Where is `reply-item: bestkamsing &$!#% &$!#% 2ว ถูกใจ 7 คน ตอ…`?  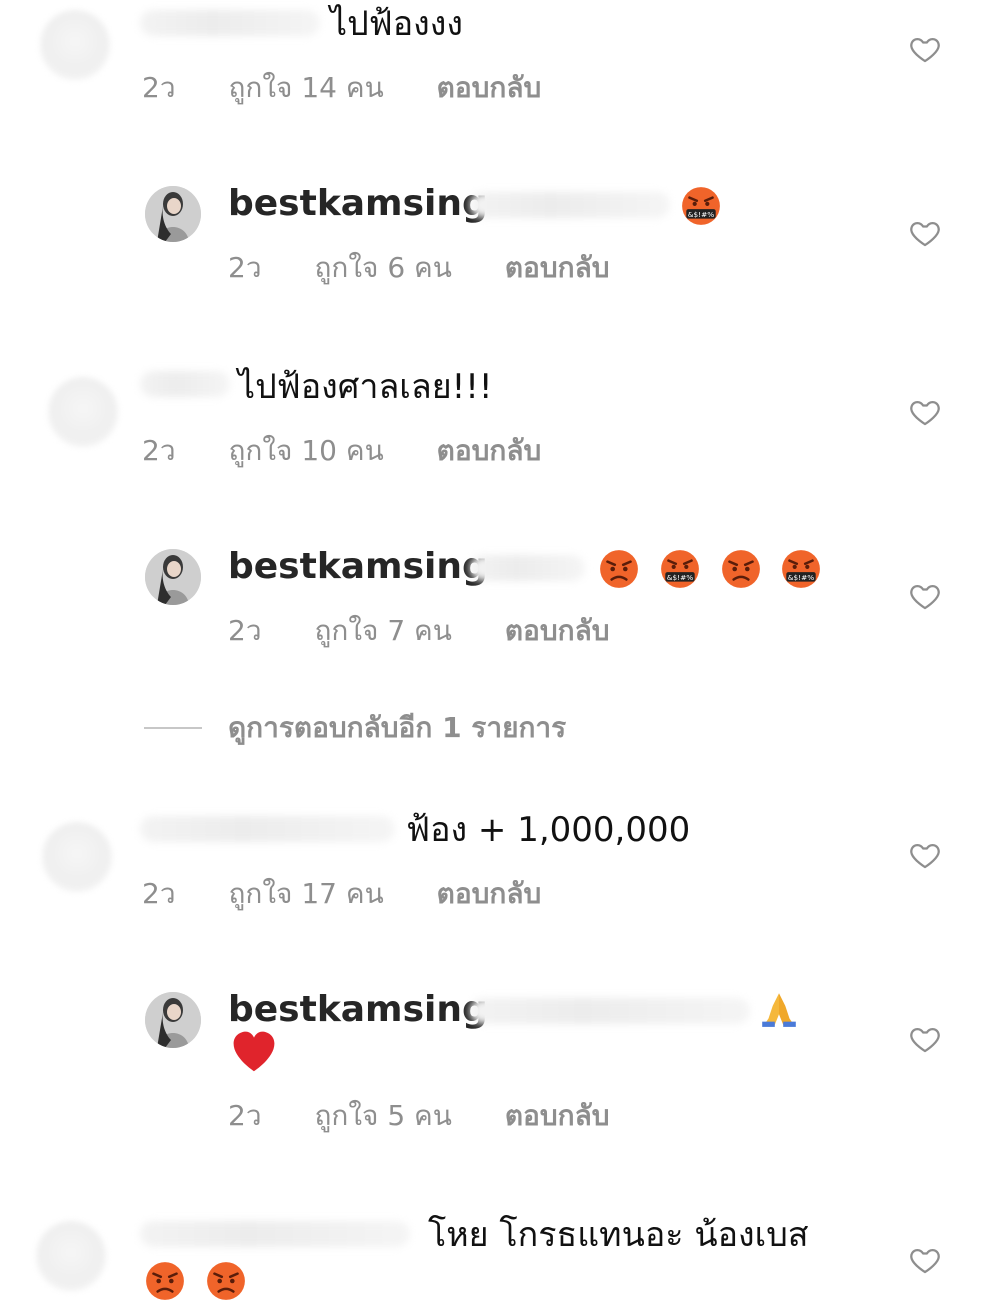 reply-item: bestkamsing &$!#% &$!#% 2ว ถูกใจ 7 คน ตอ… is located at coordinates (500, 605).